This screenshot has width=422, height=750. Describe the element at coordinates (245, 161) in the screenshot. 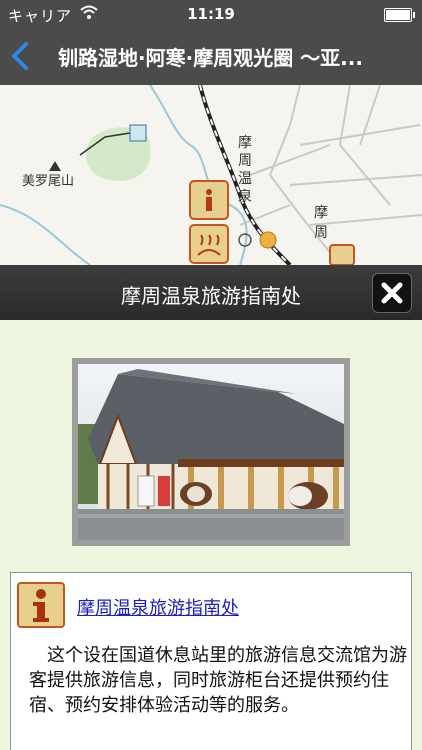

I see `map-label-onsen-2: 周` at that location.